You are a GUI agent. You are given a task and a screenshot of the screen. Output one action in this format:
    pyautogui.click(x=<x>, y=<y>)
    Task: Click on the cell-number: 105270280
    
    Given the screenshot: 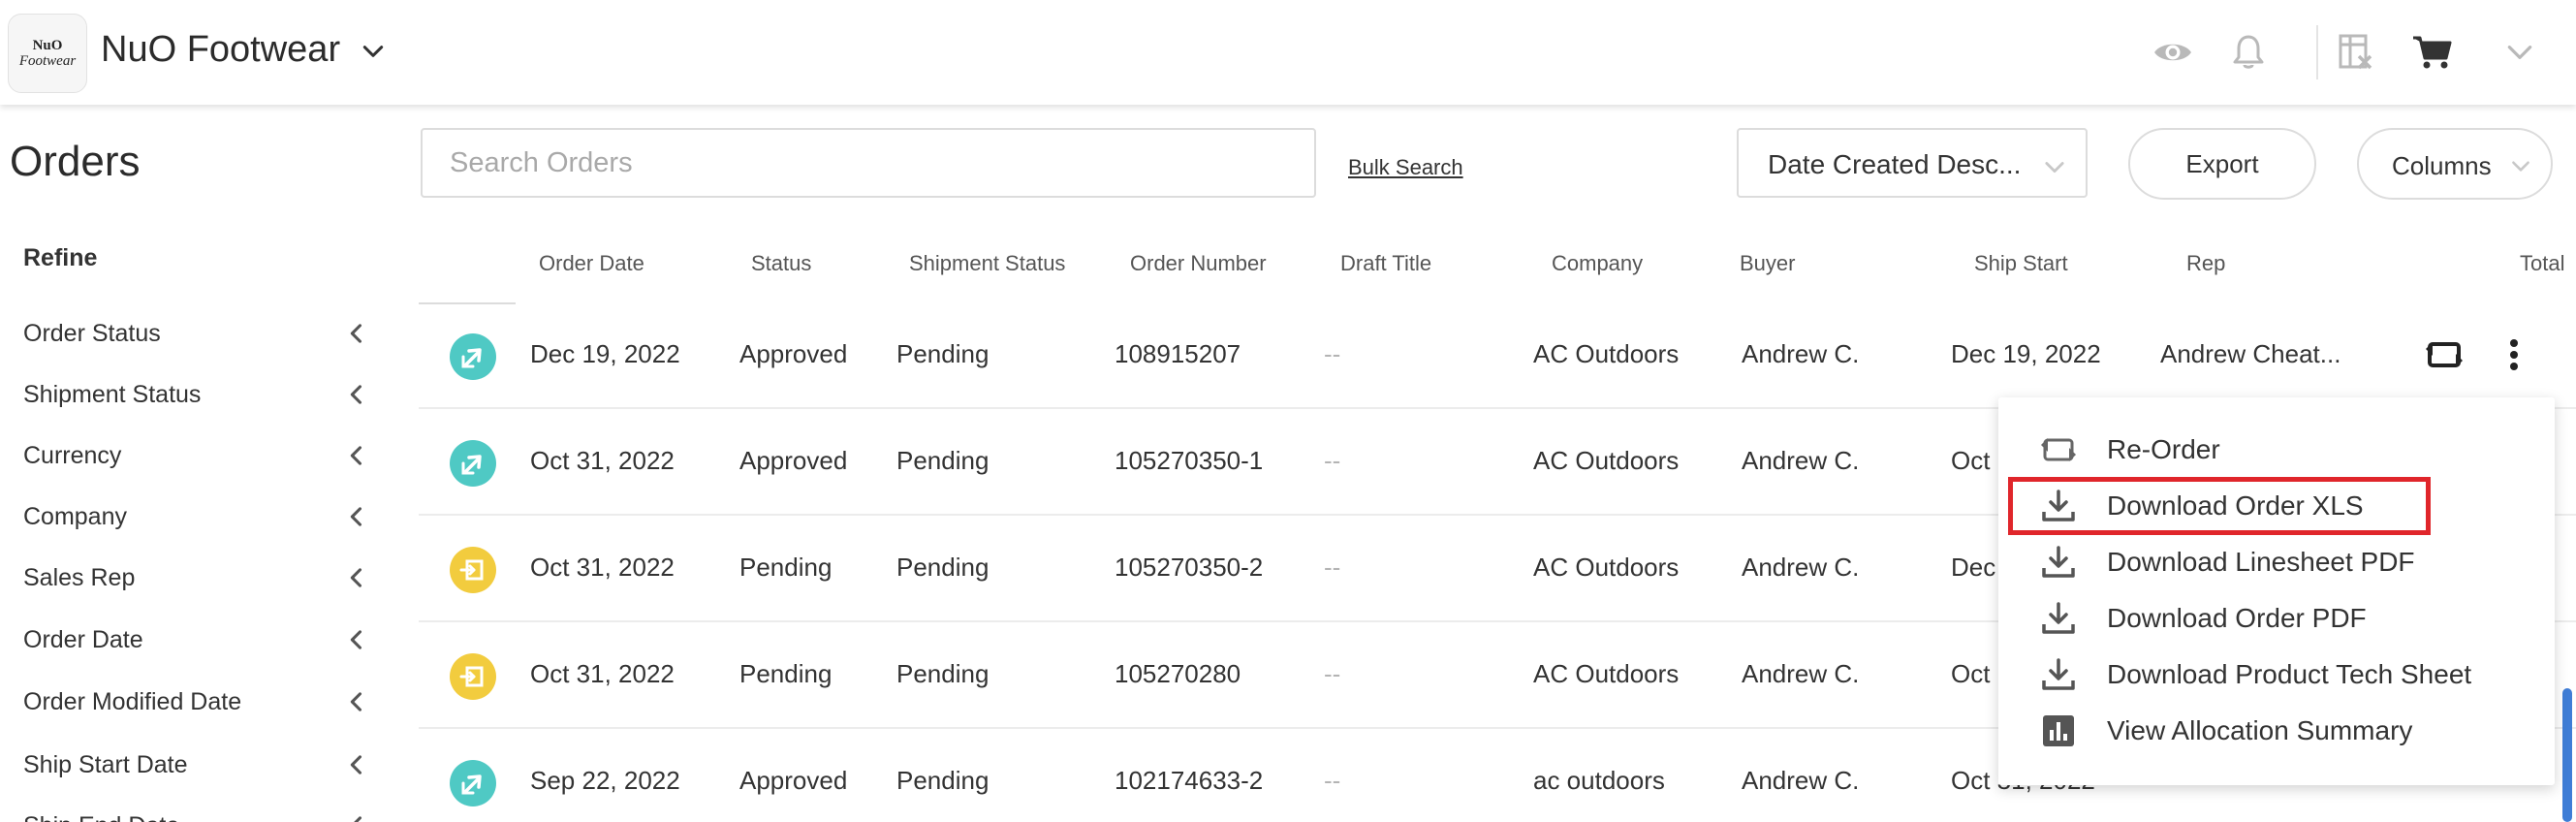 What is the action you would take?
    pyautogui.click(x=1178, y=673)
    